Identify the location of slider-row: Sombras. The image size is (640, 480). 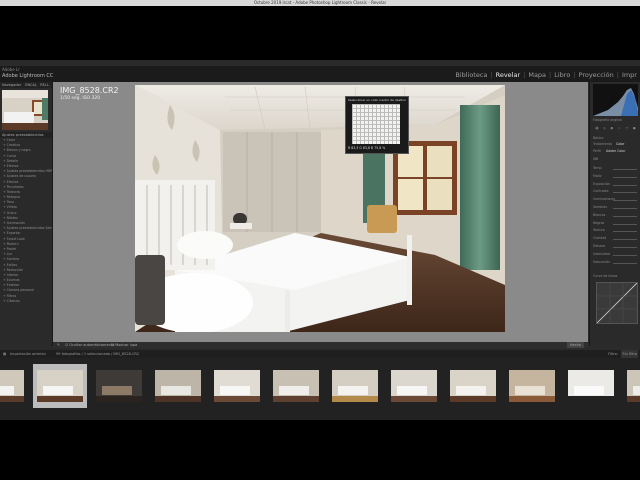
(615, 209).